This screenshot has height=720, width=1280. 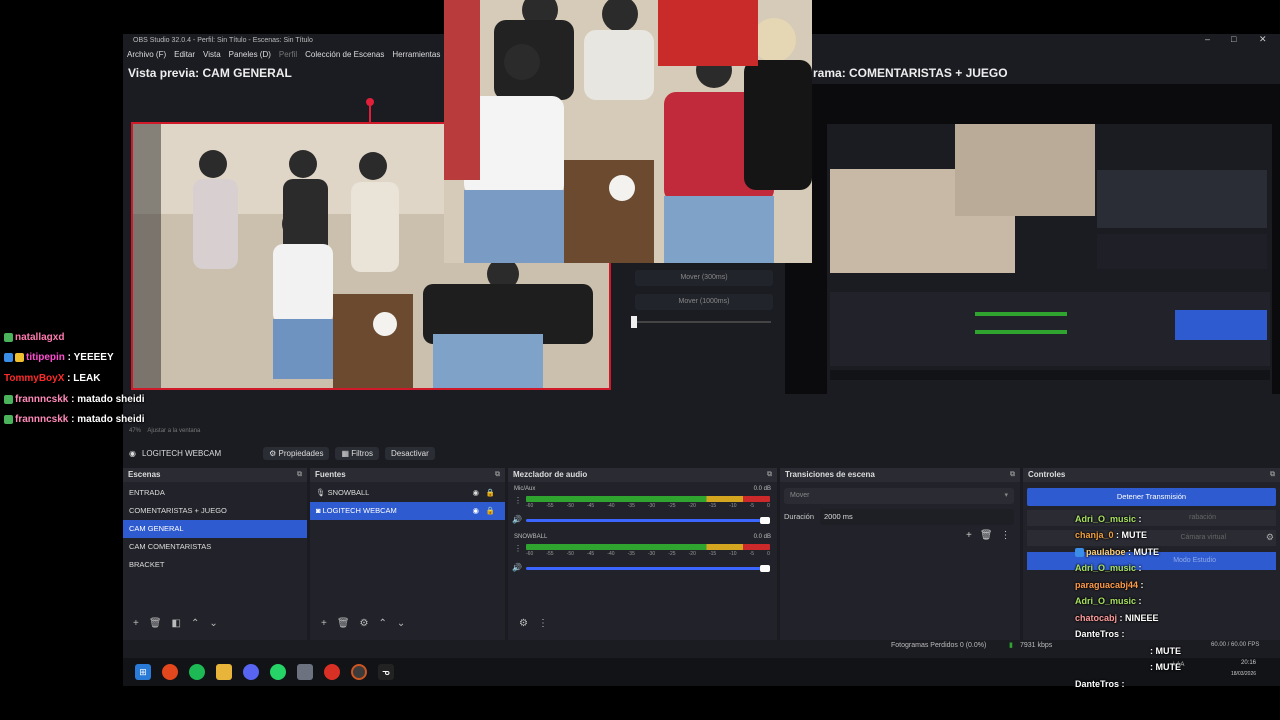 I want to click on chat-message-right: DanteTros :, so click(x=1100, y=634).